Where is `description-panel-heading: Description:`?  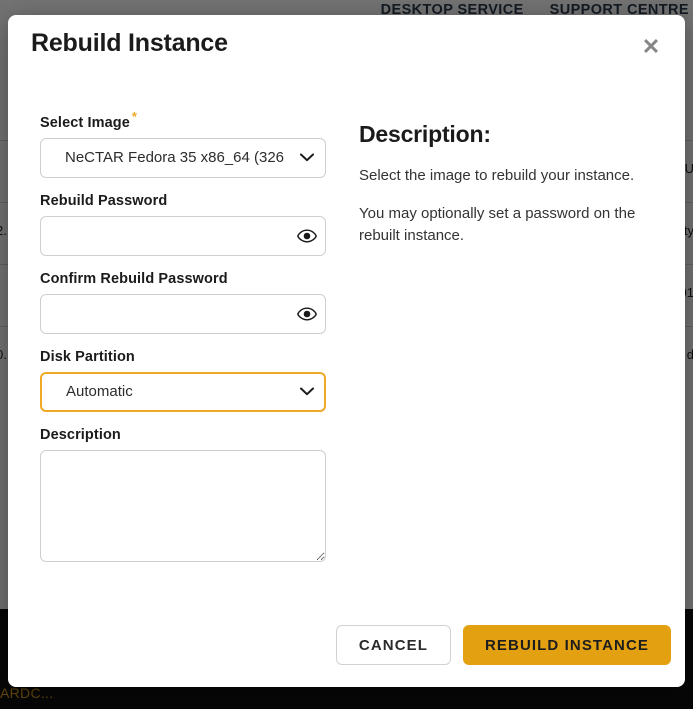
description-panel-heading: Description: is located at coordinates (425, 134).